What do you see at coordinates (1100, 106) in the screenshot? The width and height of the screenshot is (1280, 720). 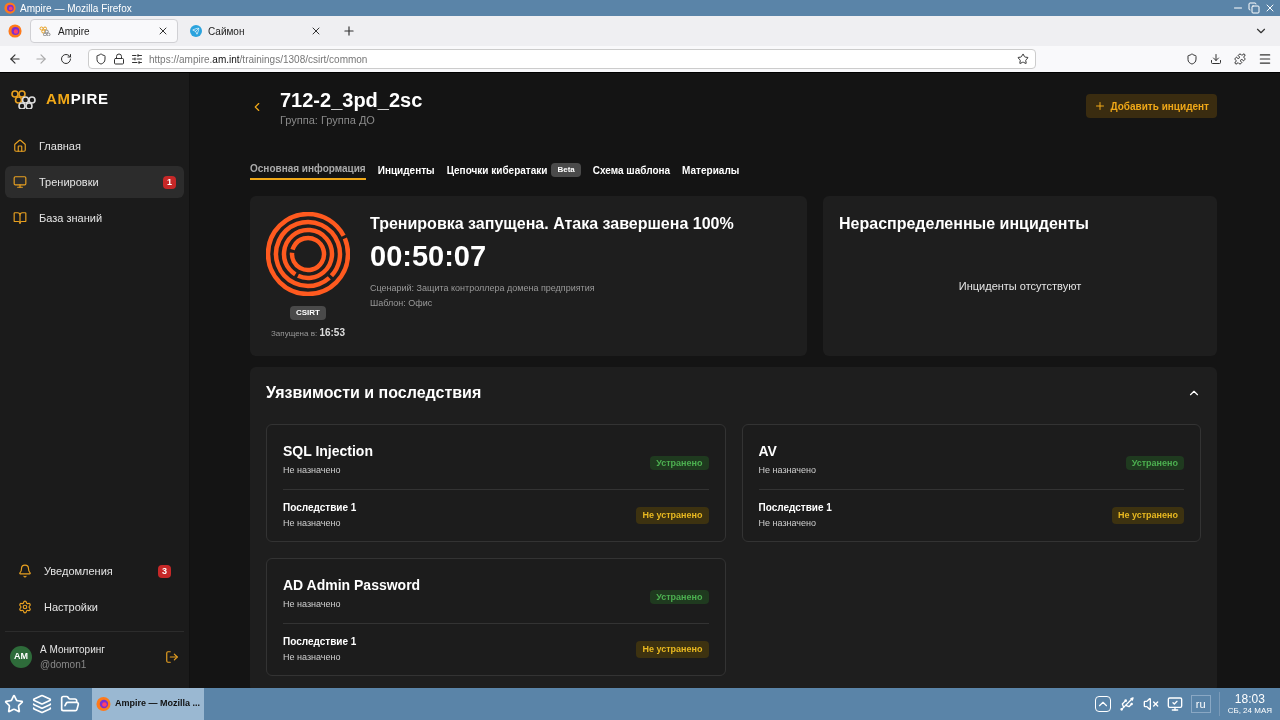 I see `plus-icon` at bounding box center [1100, 106].